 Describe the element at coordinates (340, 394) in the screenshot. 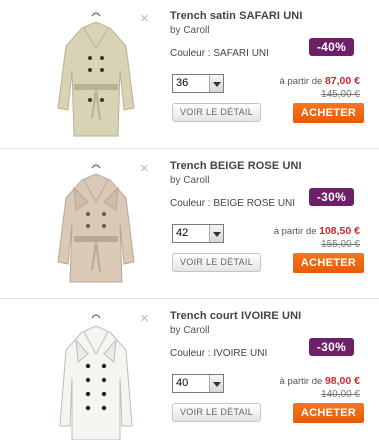

I see `old-price: 140,00 €` at that location.